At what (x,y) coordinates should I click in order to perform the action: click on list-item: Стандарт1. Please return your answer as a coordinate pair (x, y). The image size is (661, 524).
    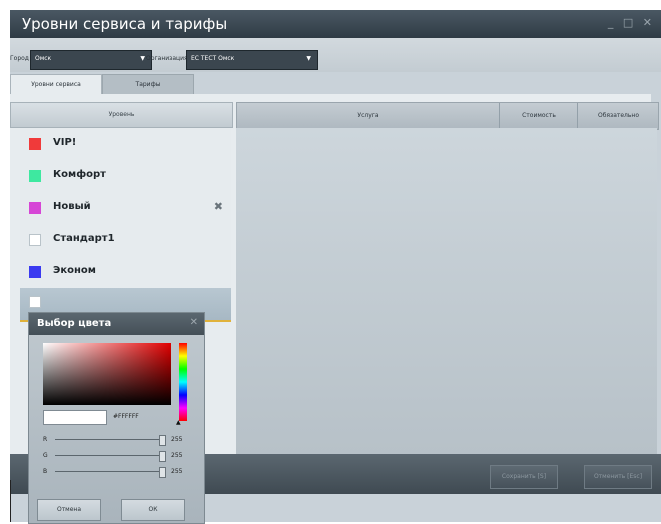
    Looking at the image, I should click on (125, 240).